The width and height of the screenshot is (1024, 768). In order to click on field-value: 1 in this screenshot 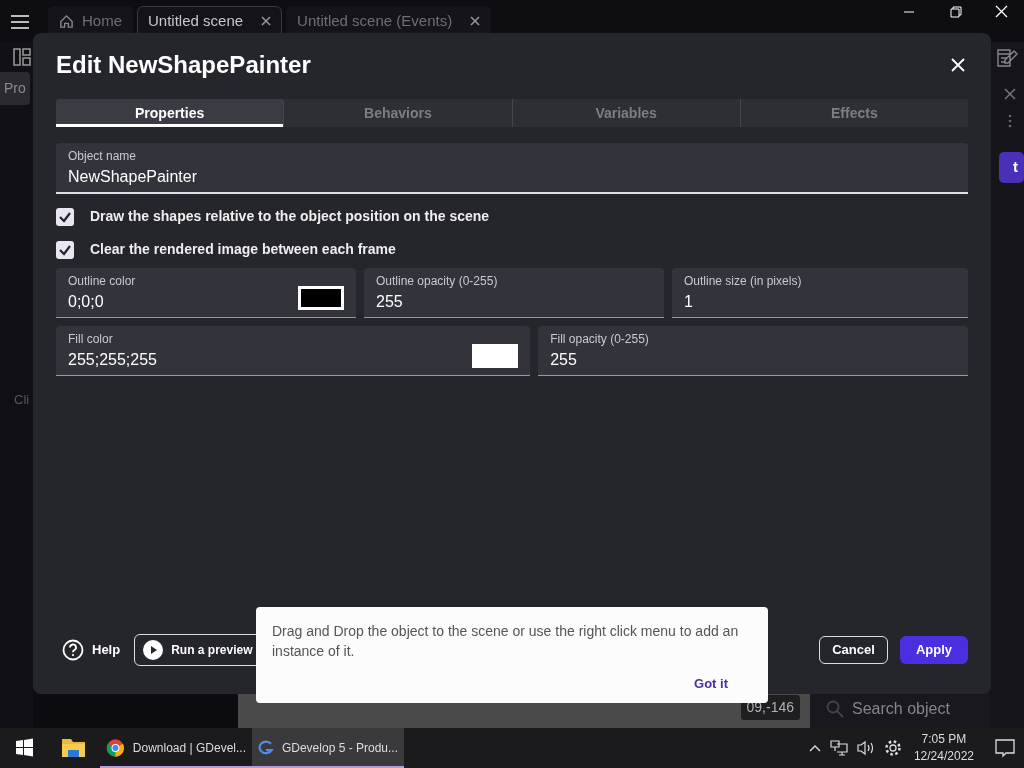, I will do `click(689, 302)`.